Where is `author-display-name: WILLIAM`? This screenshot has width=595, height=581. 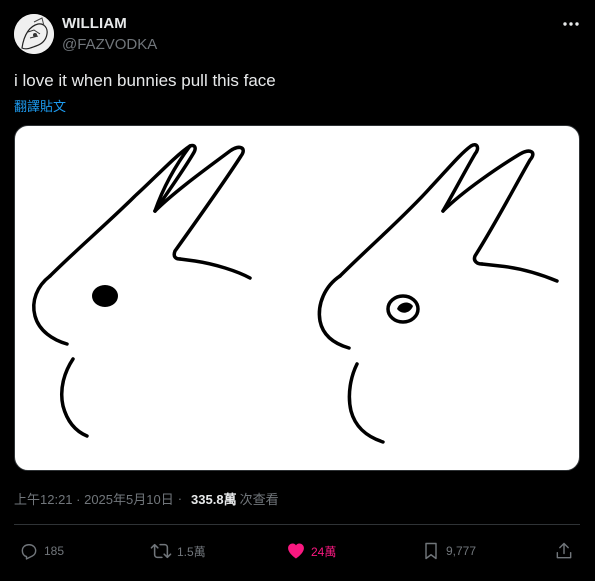
author-display-name: WILLIAM is located at coordinates (94, 23).